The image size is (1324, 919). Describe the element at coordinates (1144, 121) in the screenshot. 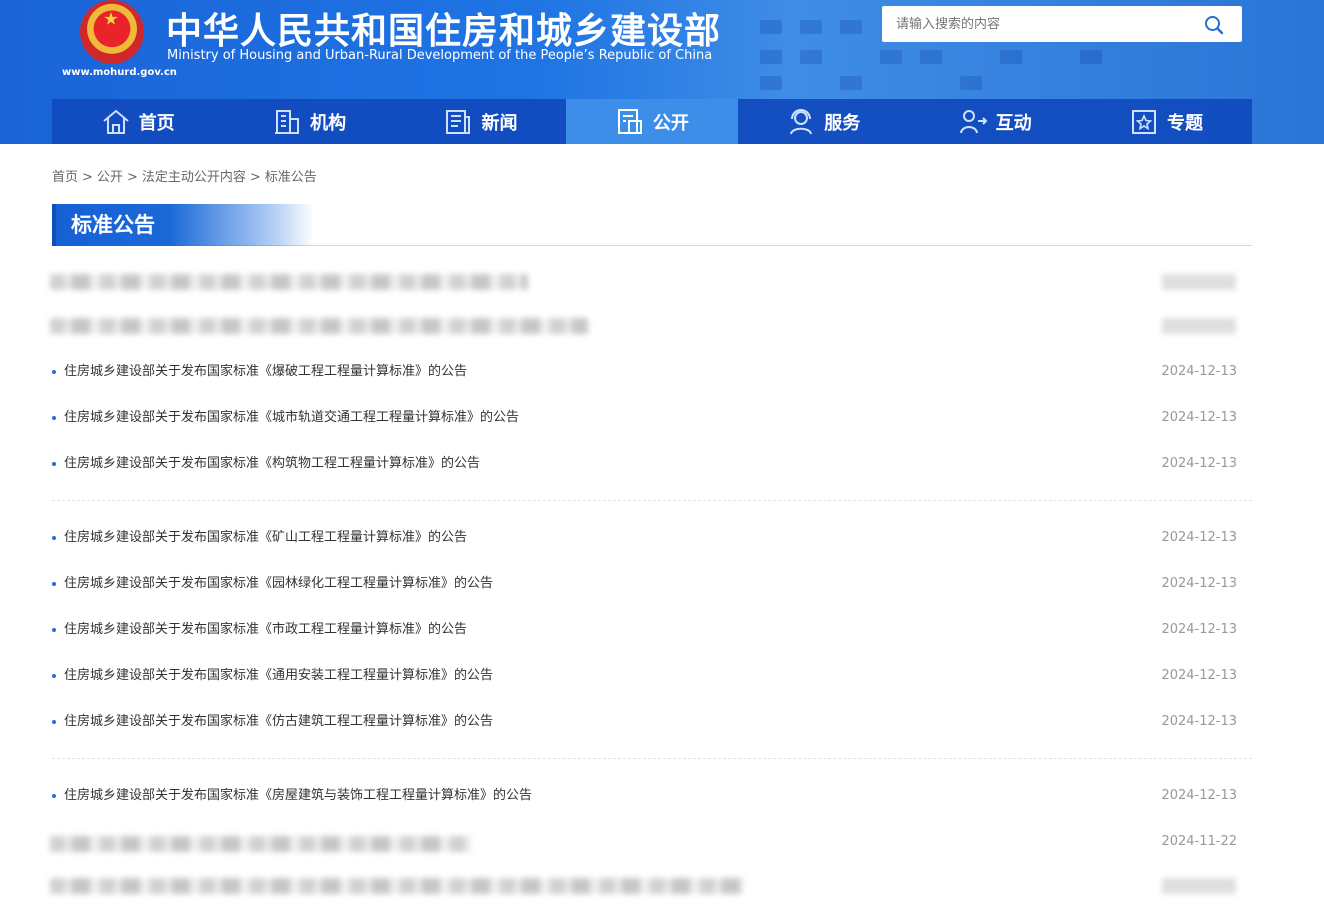

I see `topic-icon` at that location.